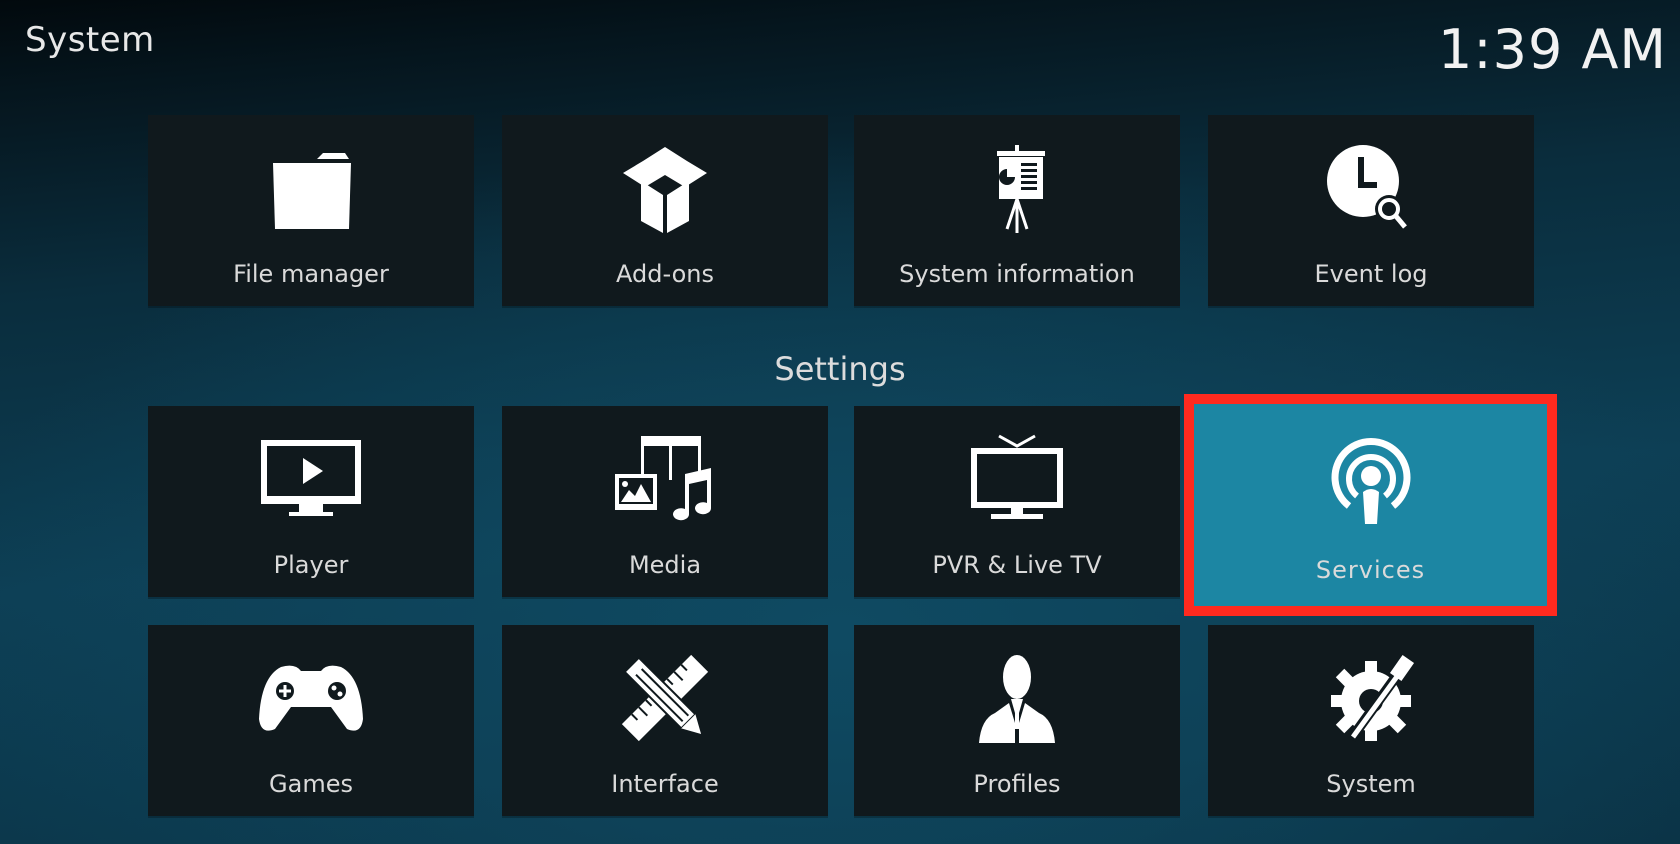 The image size is (1680, 844). What do you see at coordinates (1371, 784) in the screenshot?
I see `tile-label: System` at bounding box center [1371, 784].